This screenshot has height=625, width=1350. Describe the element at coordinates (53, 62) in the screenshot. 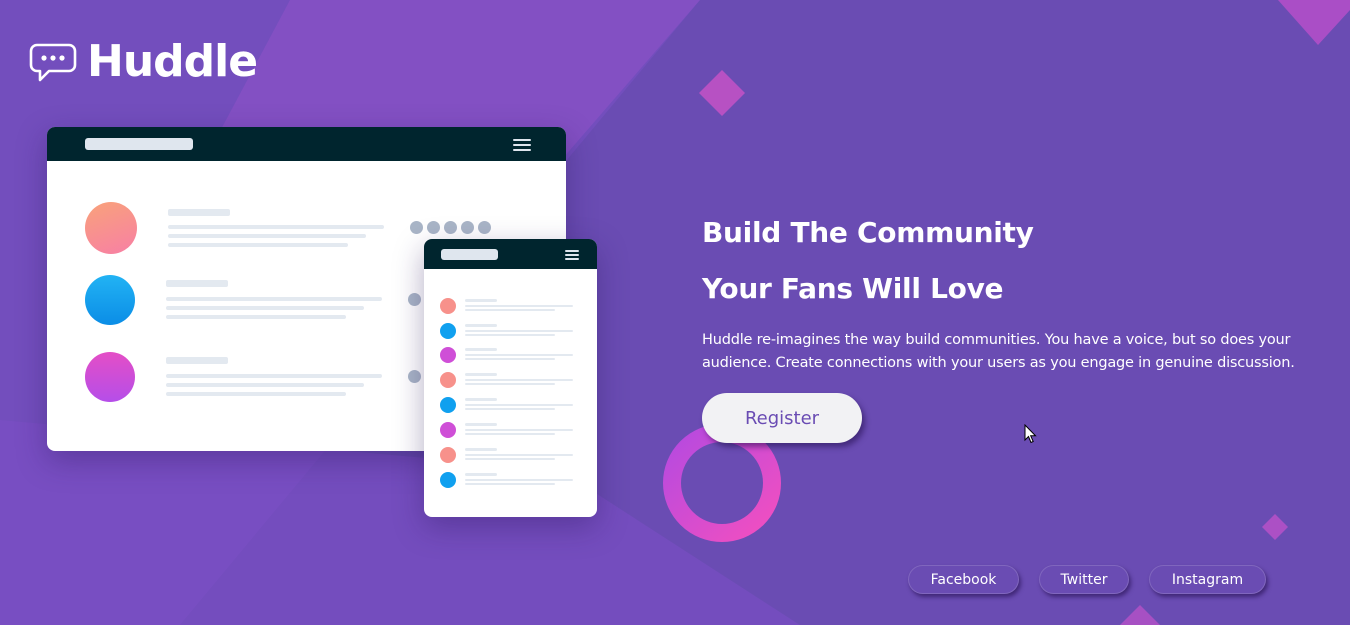

I see `chat-bubble-icon` at that location.